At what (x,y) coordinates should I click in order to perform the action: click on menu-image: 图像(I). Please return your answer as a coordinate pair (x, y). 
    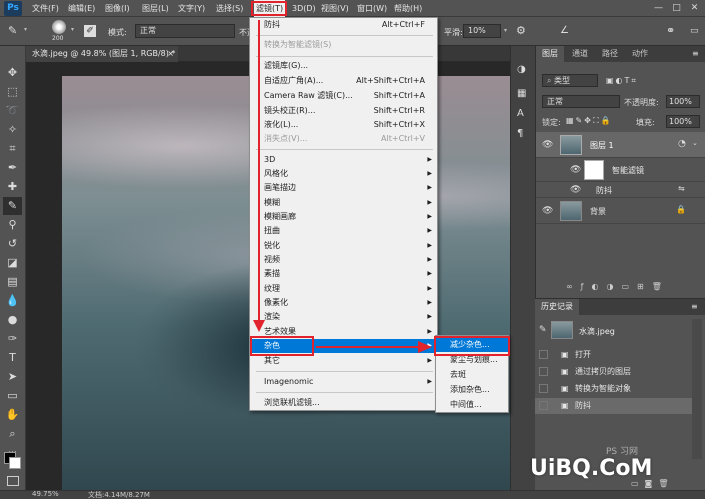
    Looking at the image, I should click on (117, 8).